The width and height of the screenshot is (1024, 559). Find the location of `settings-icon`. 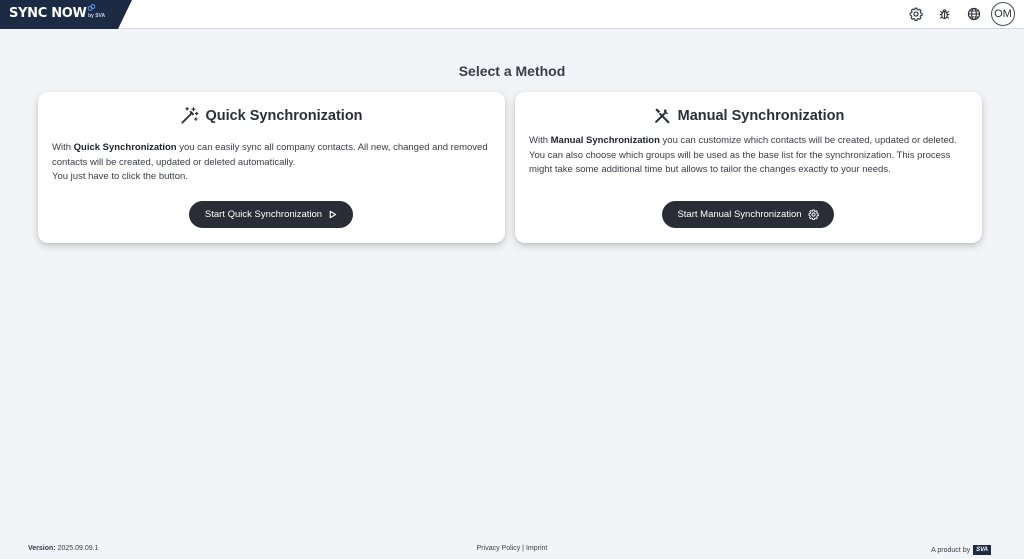

settings-icon is located at coordinates (916, 14).